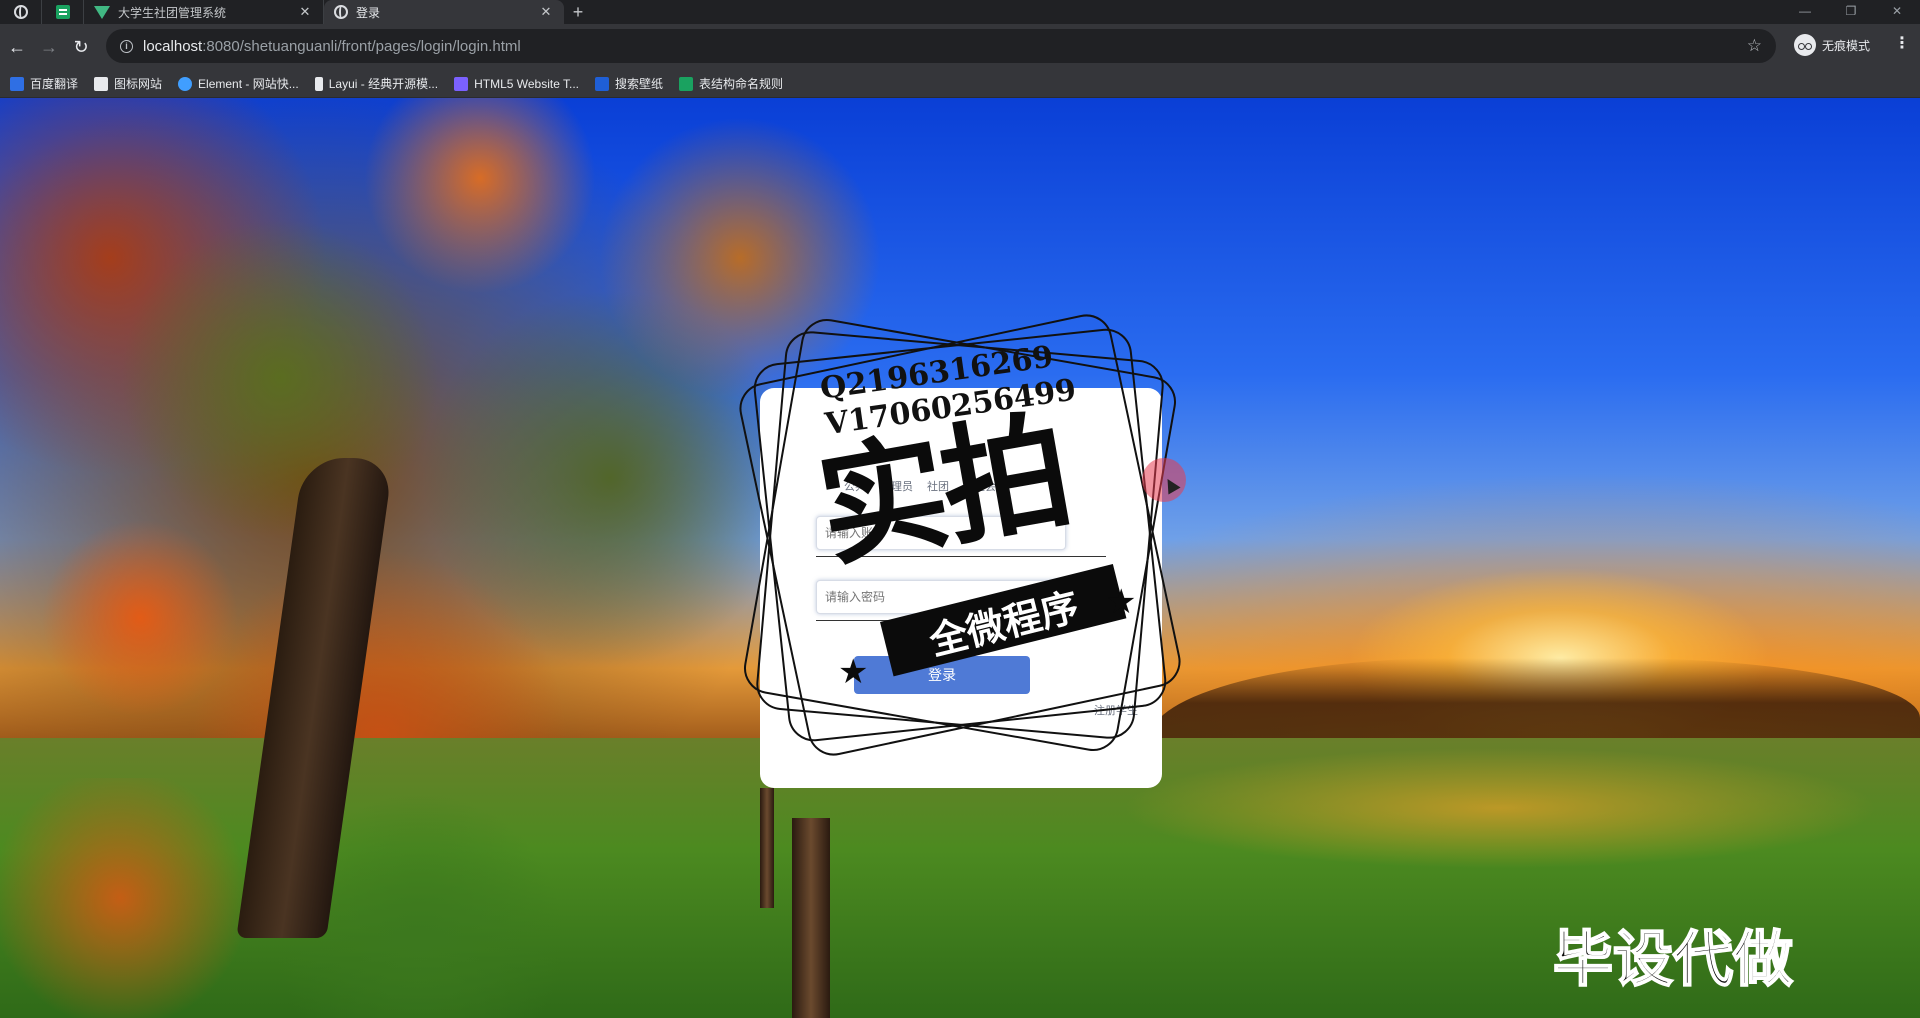  Describe the element at coordinates (370, 898) in the screenshot. I see `background-field-foliage` at that location.